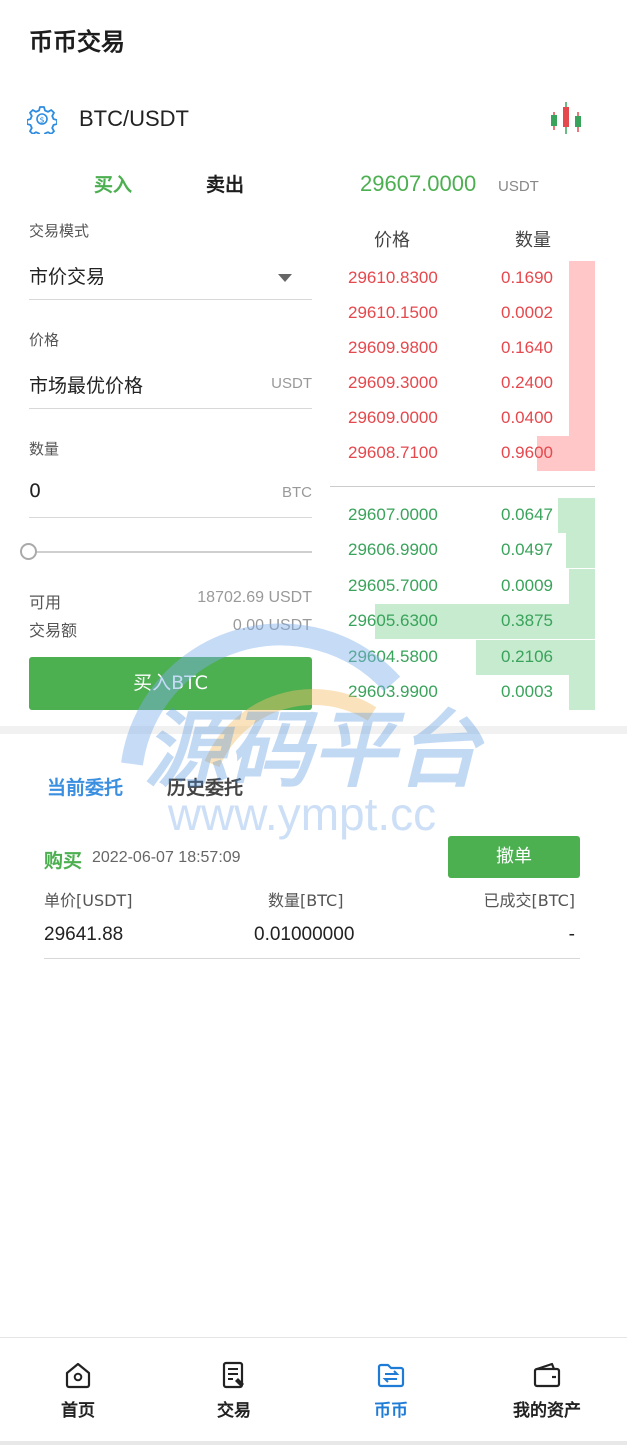 This screenshot has width=627, height=1445. Describe the element at coordinates (84, 934) in the screenshot. I see `order-price: 29641.88` at that location.